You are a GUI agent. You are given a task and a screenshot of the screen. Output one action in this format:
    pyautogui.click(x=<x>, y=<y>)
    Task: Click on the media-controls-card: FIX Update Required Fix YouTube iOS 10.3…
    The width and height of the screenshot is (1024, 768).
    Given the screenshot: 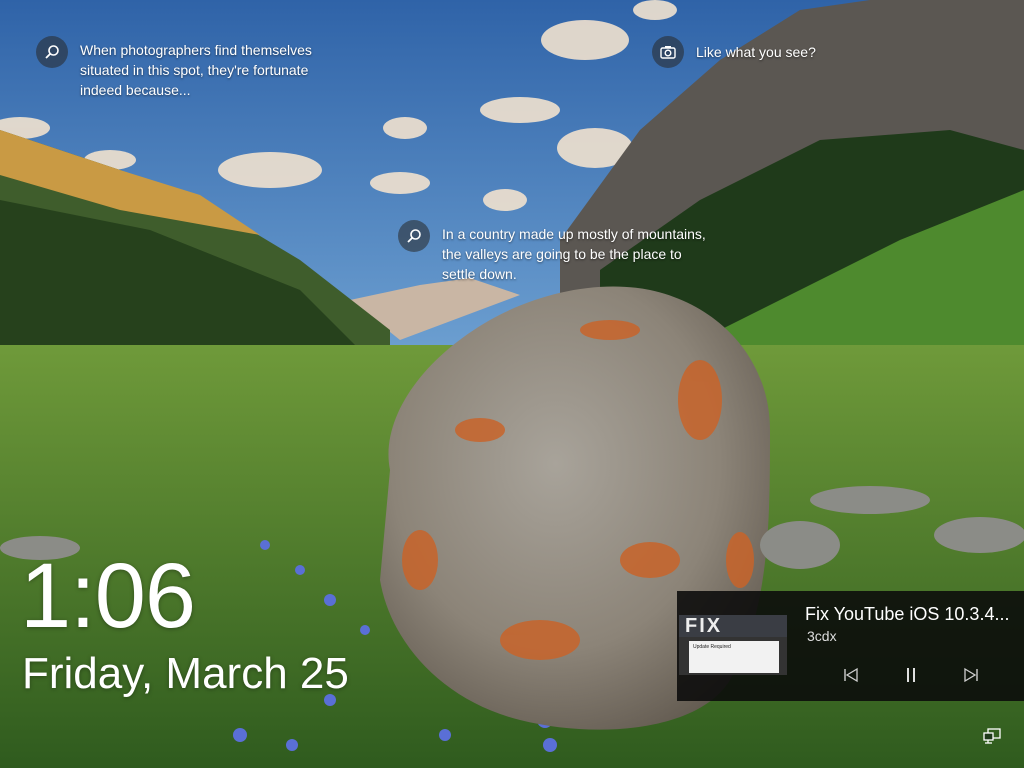 What is the action you would take?
    pyautogui.click(x=850, y=646)
    